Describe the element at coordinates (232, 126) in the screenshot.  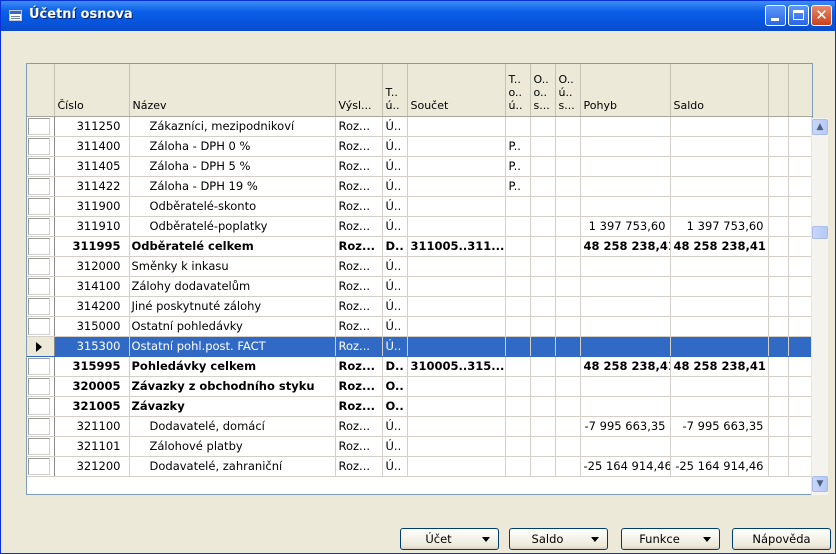
I see `cell-nazev: Zákazníci, mezipodnikoví` at that location.